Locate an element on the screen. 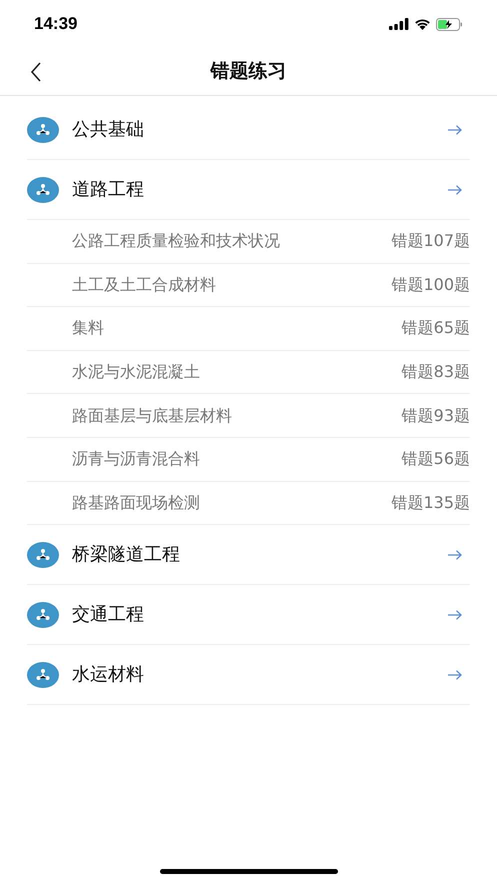 The image size is (497, 883). wifi-icon is located at coordinates (422, 24).